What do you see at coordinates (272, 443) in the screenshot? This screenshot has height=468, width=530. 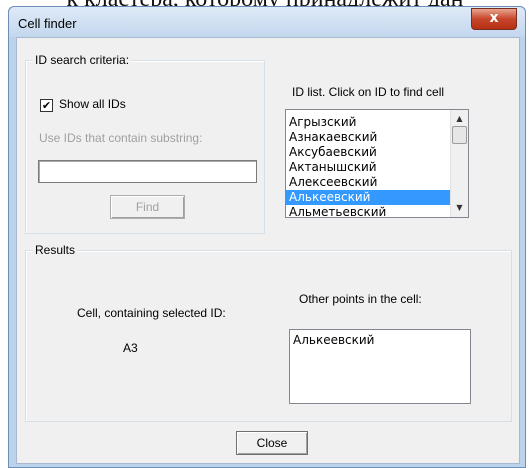 I see `close-button: Close` at bounding box center [272, 443].